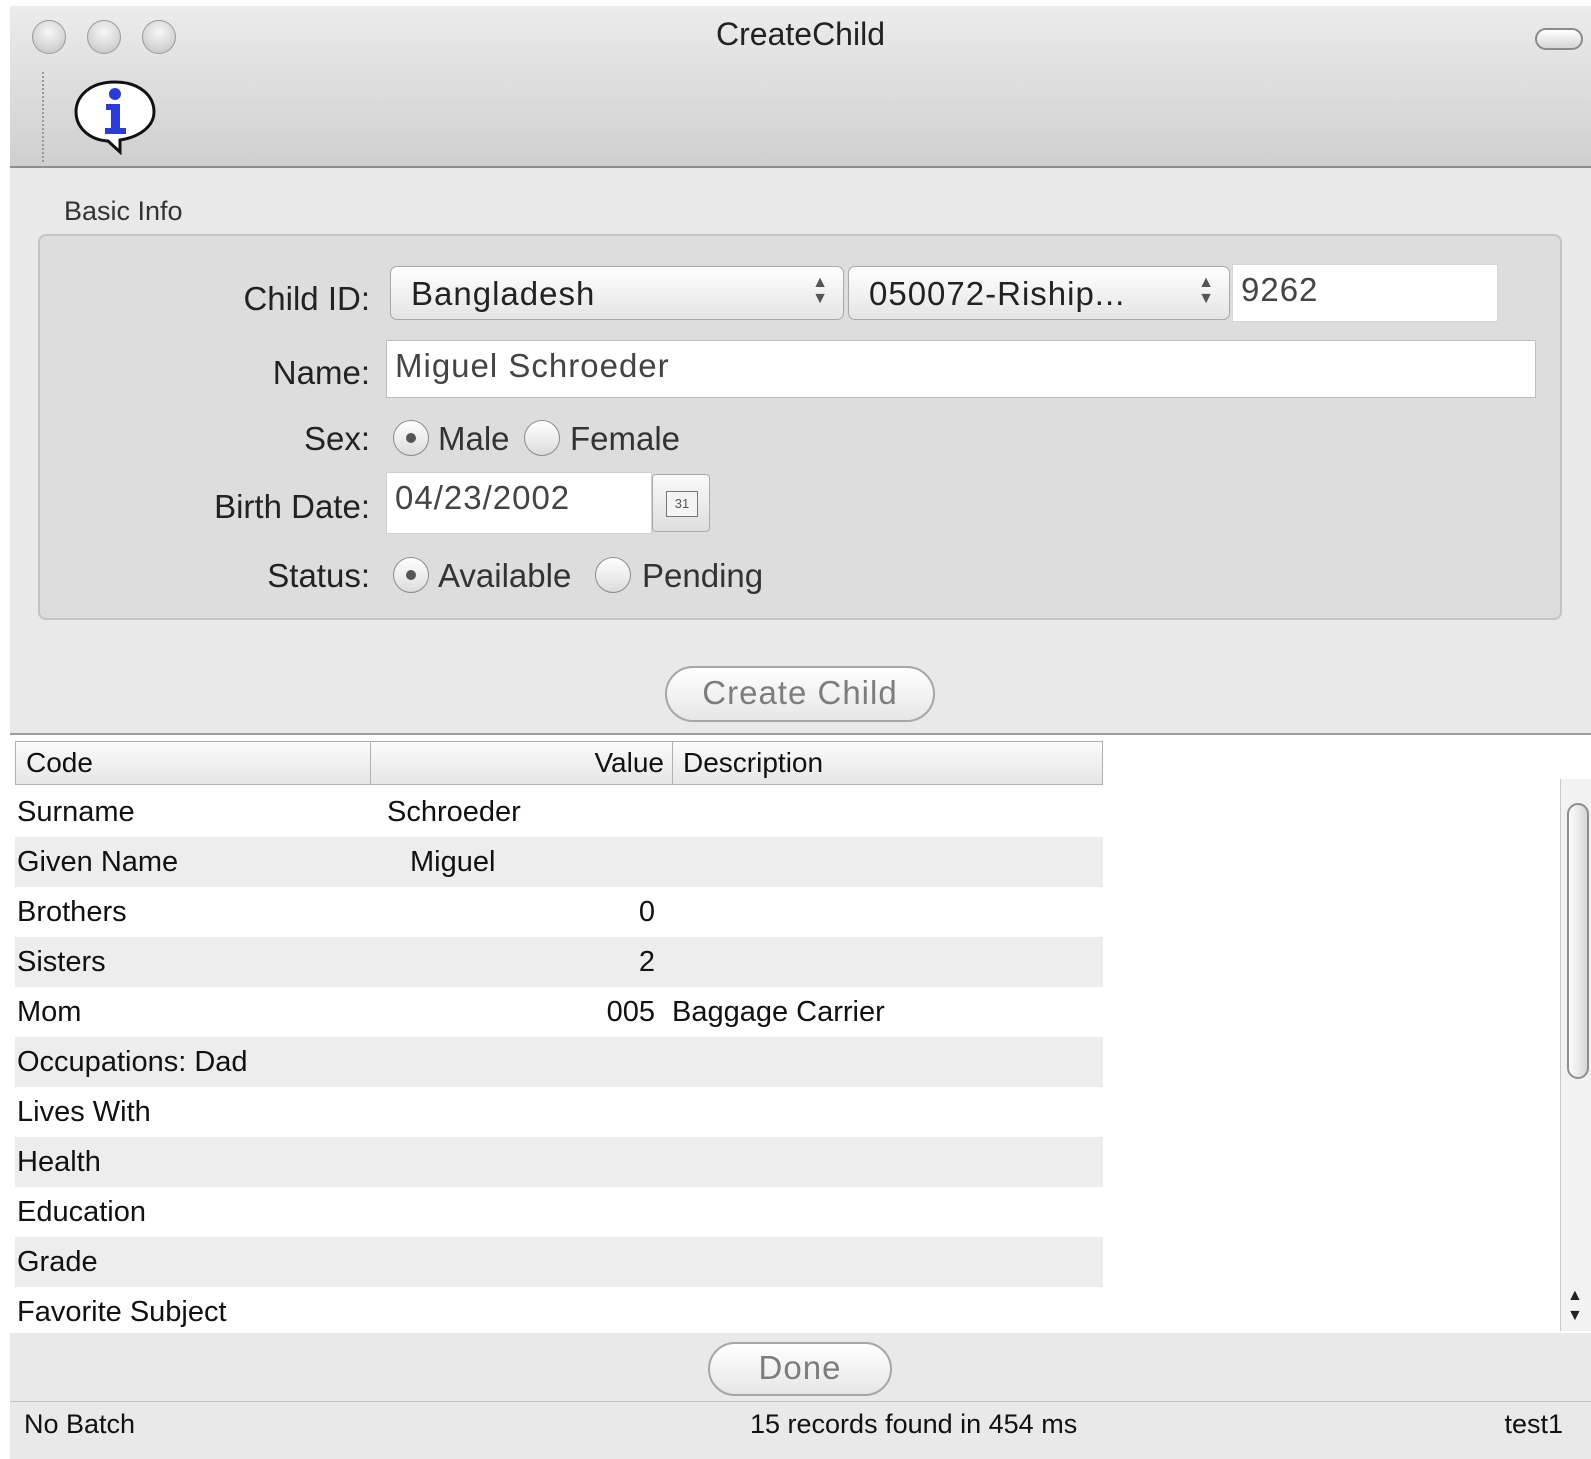 The height and width of the screenshot is (1459, 1591). What do you see at coordinates (454, 812) in the screenshot?
I see `value-cell: Schroeder` at bounding box center [454, 812].